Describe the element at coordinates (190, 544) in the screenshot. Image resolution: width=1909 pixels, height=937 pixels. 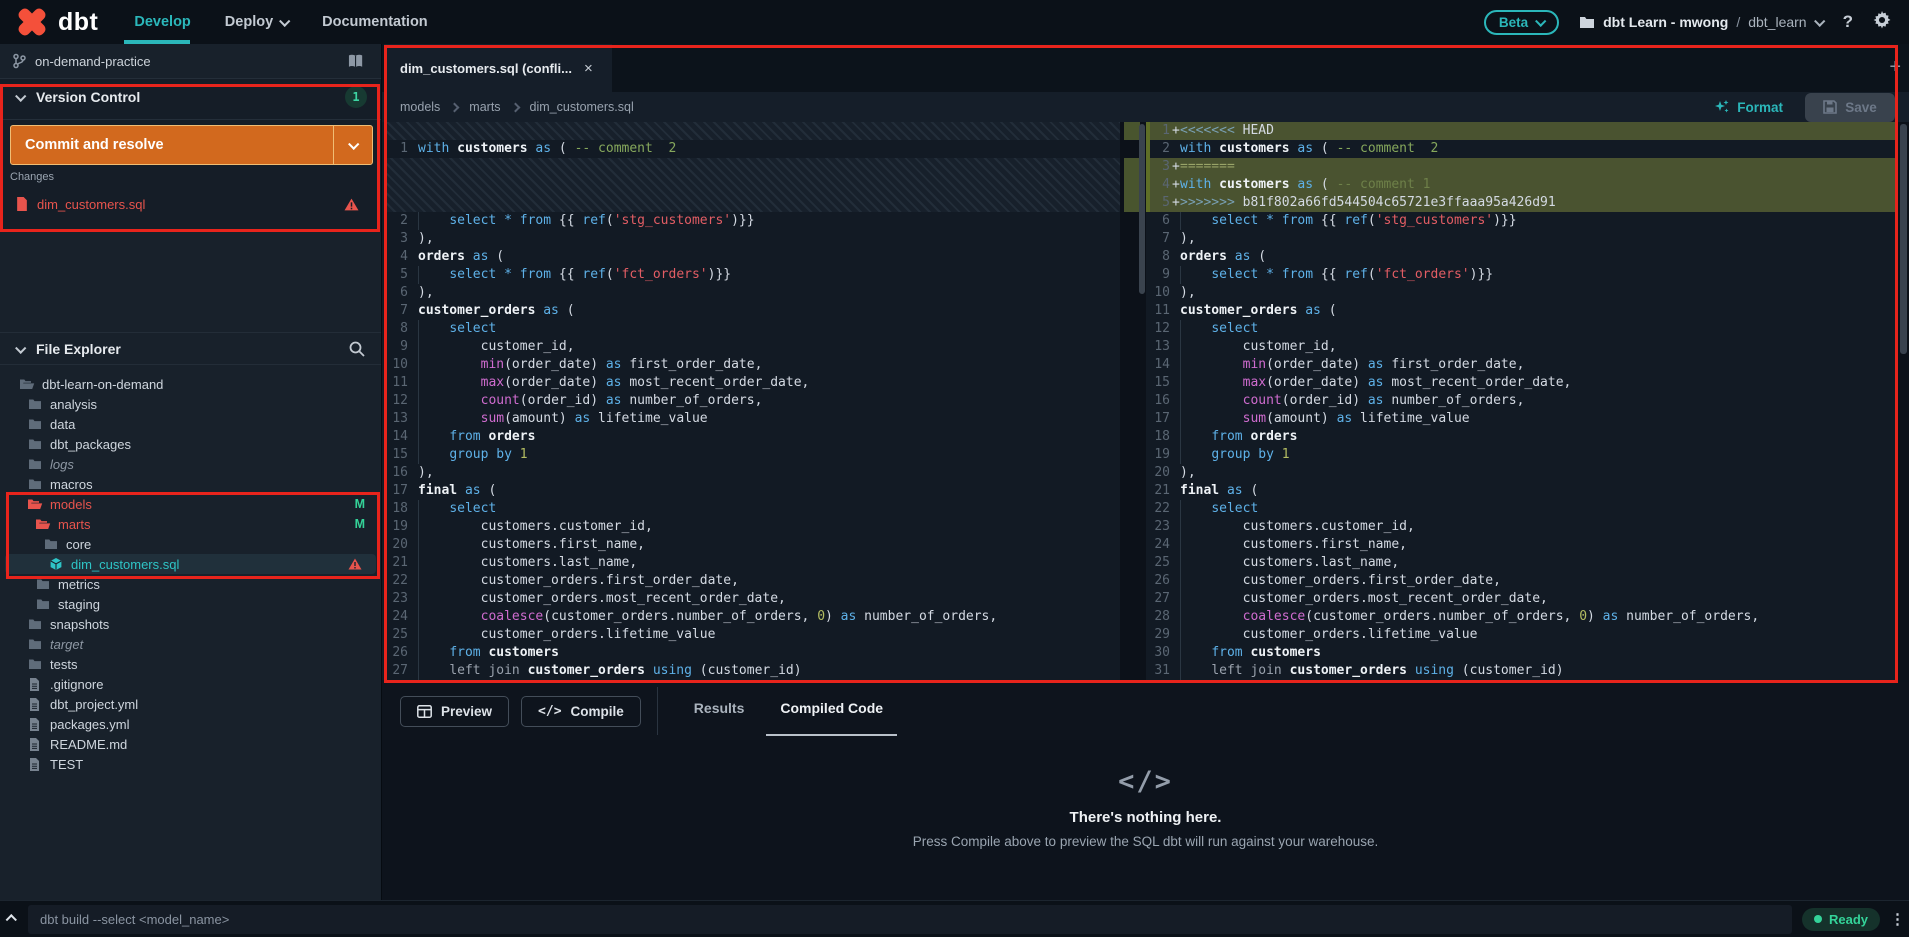
I see `tree-item: core` at that location.